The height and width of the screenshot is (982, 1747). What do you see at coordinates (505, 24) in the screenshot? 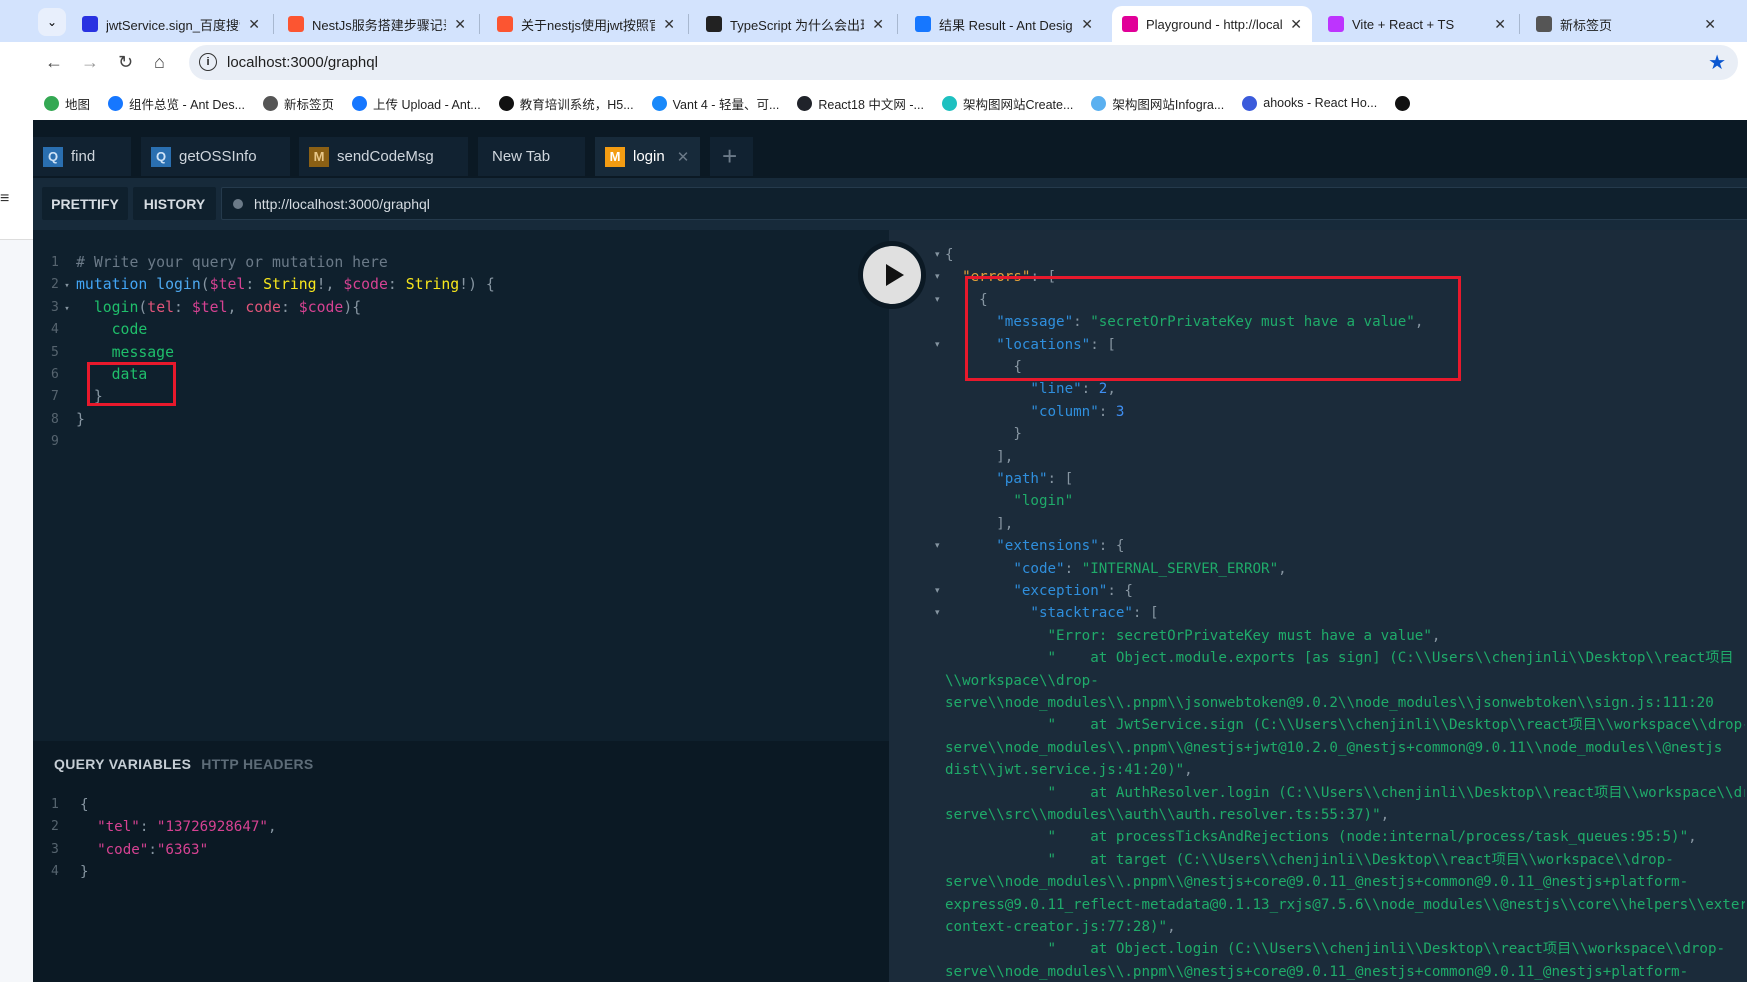
I see `csdn-icon` at bounding box center [505, 24].